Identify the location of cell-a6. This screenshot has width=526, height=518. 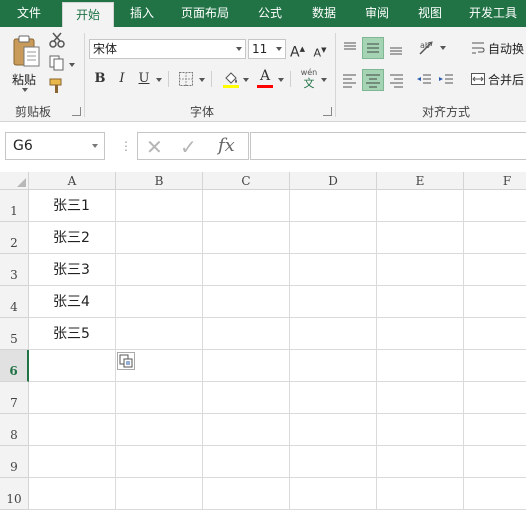
(72, 366).